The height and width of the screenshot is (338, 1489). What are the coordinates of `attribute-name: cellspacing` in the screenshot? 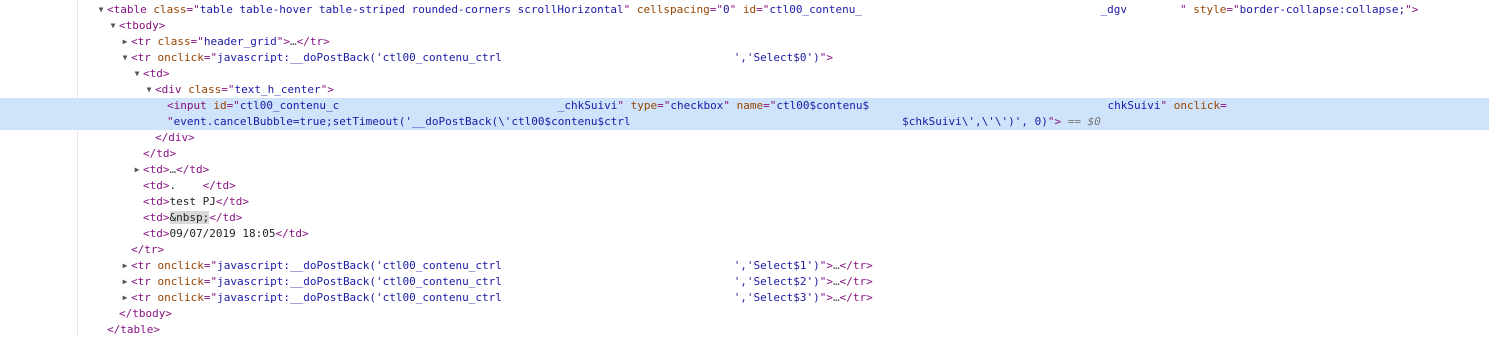 It's located at (673, 9).